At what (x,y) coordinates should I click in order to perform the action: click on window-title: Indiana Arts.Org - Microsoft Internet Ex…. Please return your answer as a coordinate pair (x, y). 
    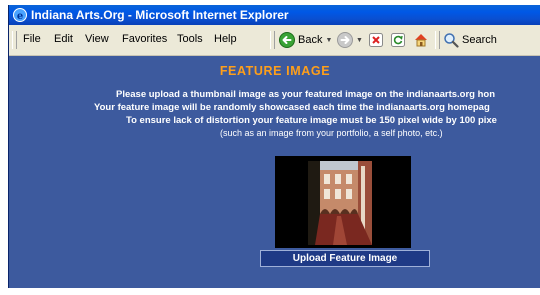
    Looking at the image, I should click on (160, 15).